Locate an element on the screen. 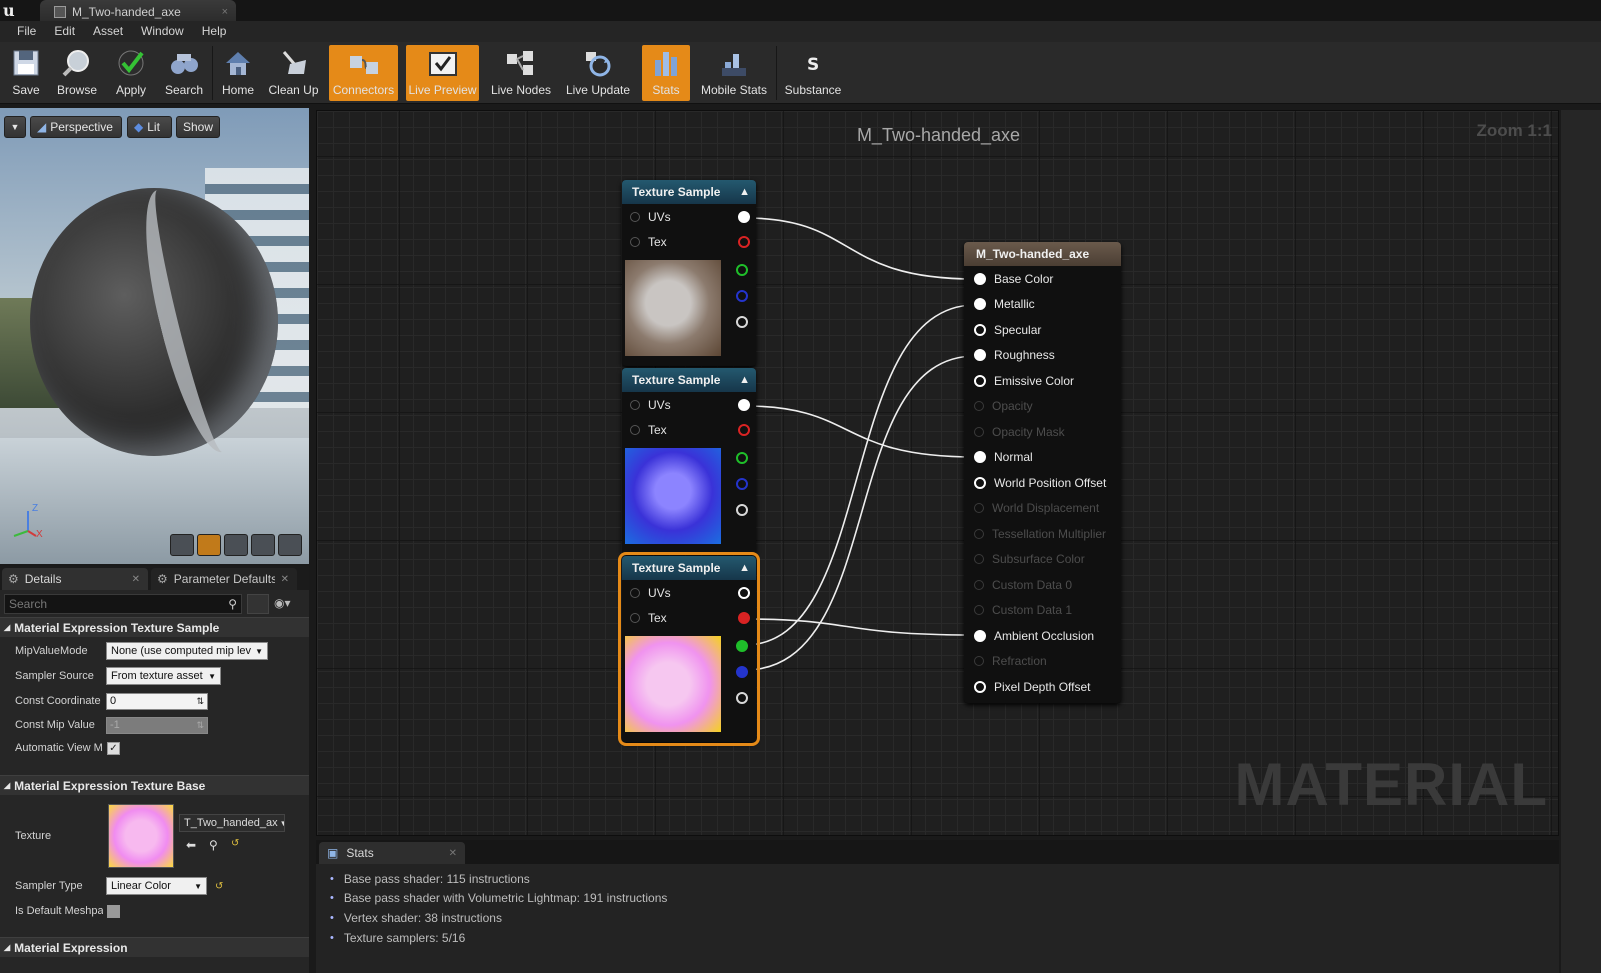 The image size is (1601, 973). preview-cube-button is located at coordinates (263, 545).